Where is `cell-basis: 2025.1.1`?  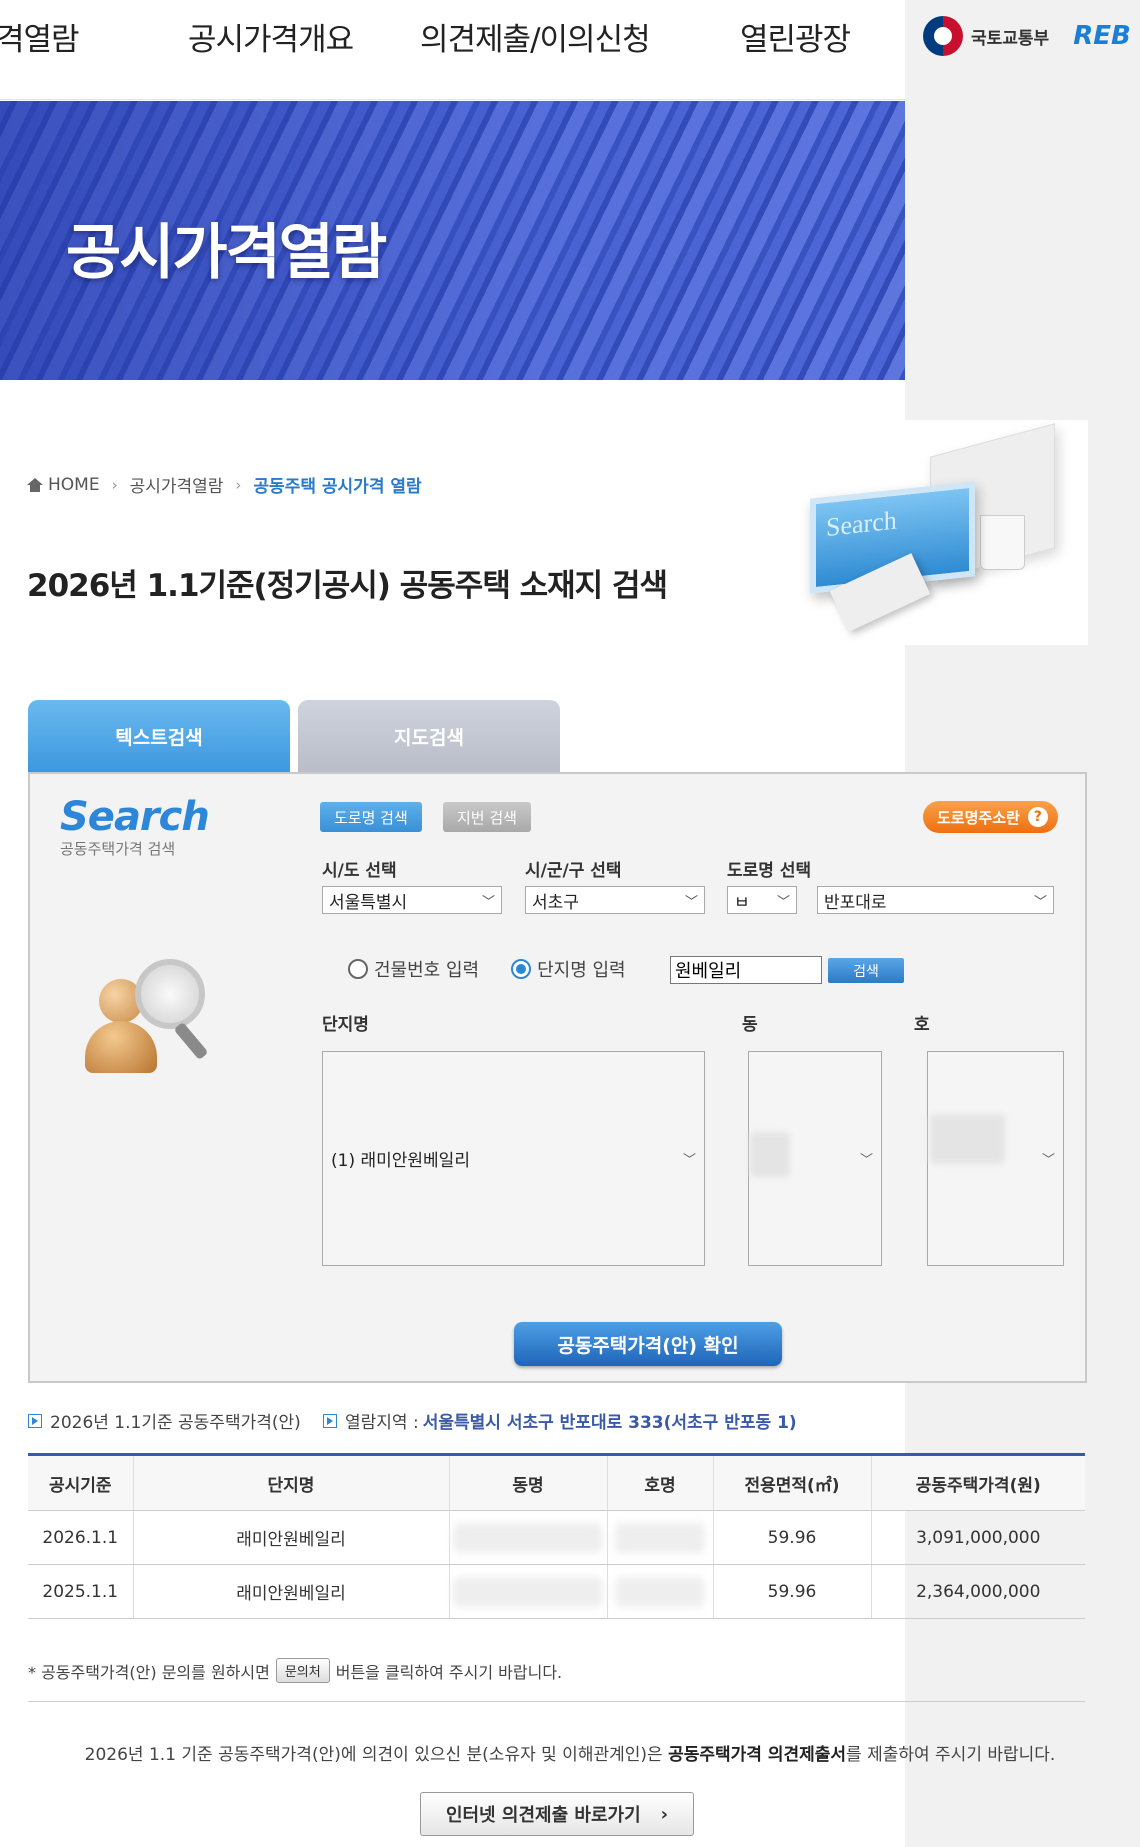
cell-basis: 2025.1.1 is located at coordinates (80, 1591).